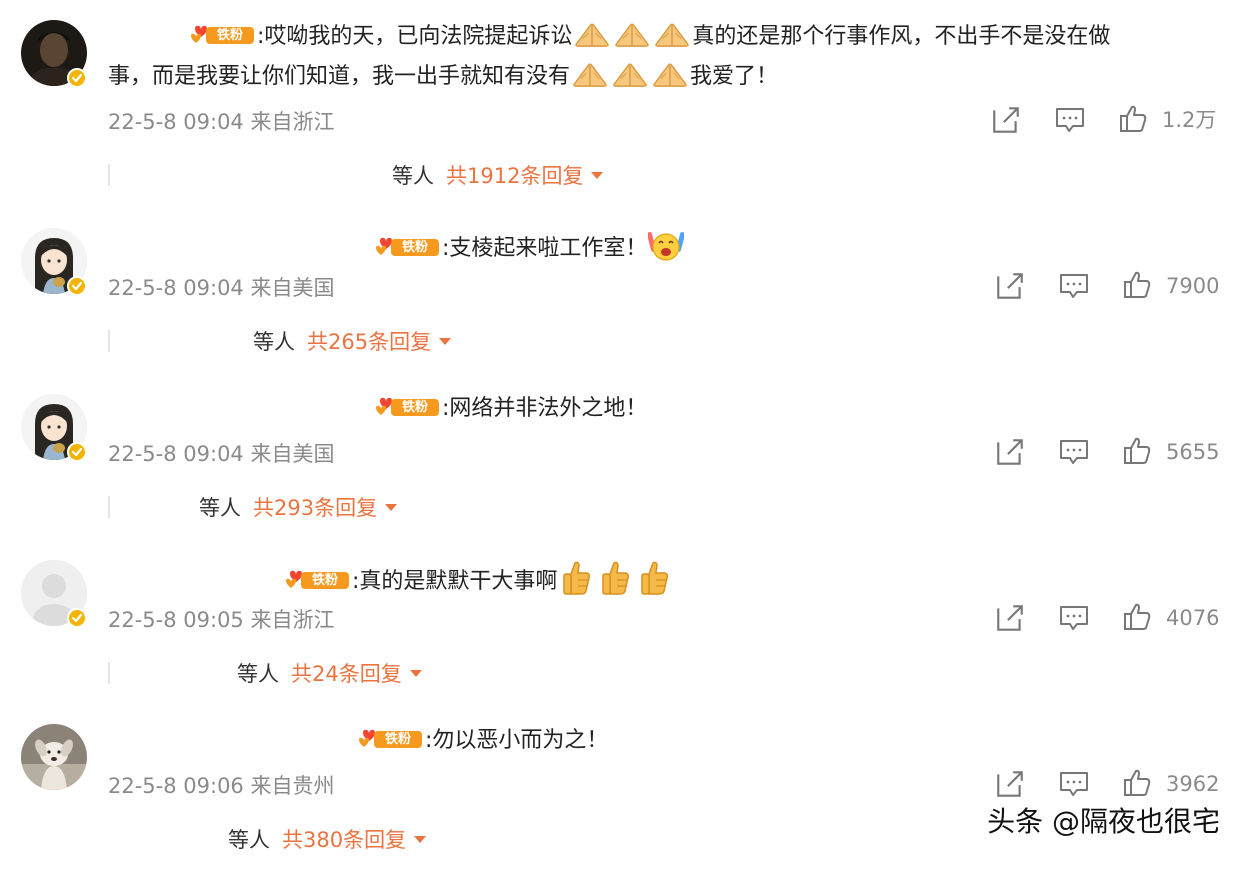 The image size is (1246, 872). What do you see at coordinates (54, 757) in the screenshot?
I see `avatar` at bounding box center [54, 757].